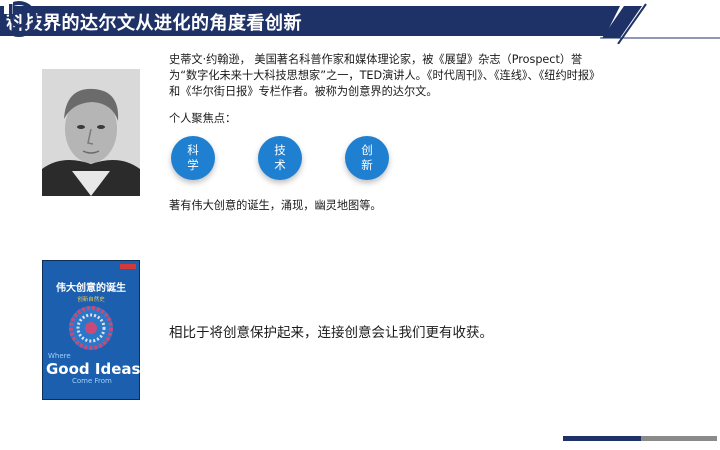  What do you see at coordinates (275, 205) in the screenshot?
I see `works-text: 著有伟大创意的诞生，涌现，幽灵地图等。` at bounding box center [275, 205].